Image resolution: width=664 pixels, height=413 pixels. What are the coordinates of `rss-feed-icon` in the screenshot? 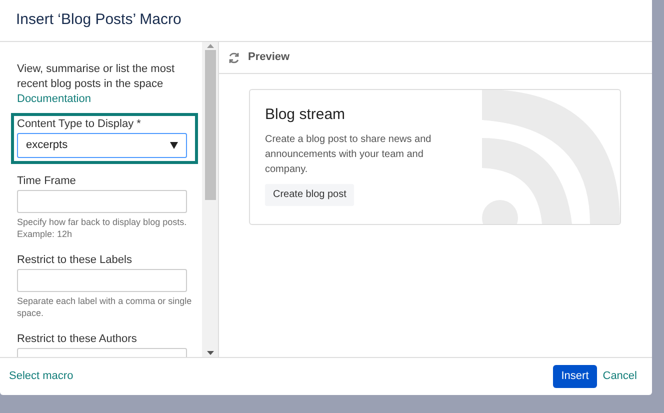 It's located at (551, 157).